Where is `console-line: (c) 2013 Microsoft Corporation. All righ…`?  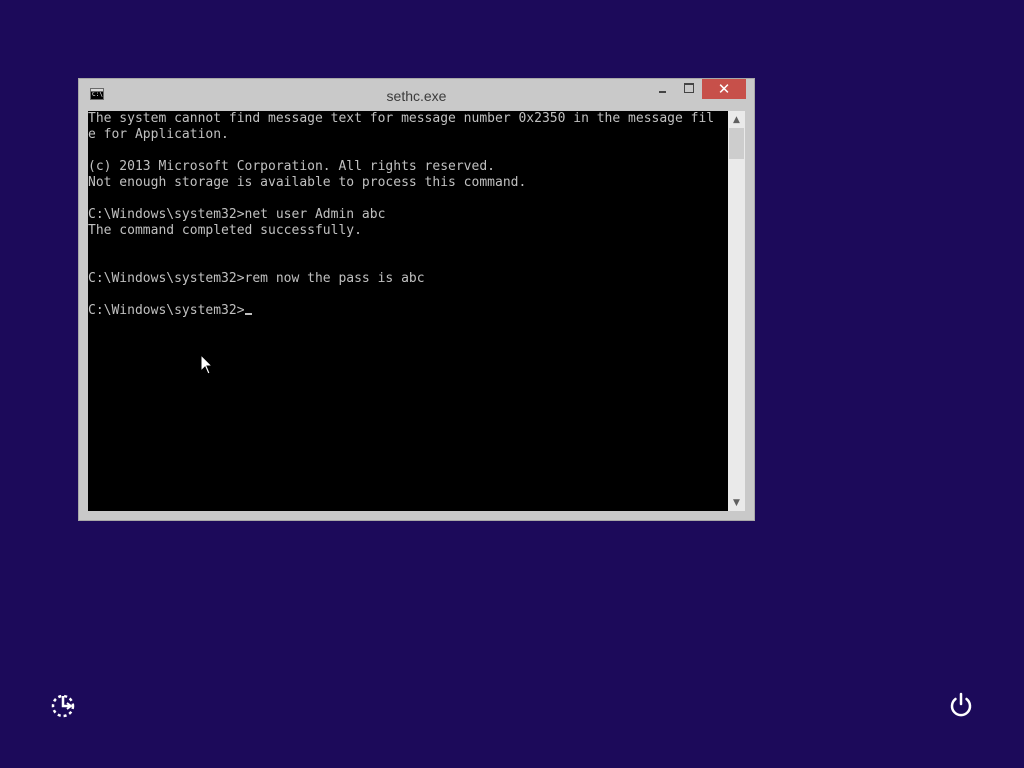 console-line: (c) 2013 Microsoft Corporation. All righ… is located at coordinates (291, 166).